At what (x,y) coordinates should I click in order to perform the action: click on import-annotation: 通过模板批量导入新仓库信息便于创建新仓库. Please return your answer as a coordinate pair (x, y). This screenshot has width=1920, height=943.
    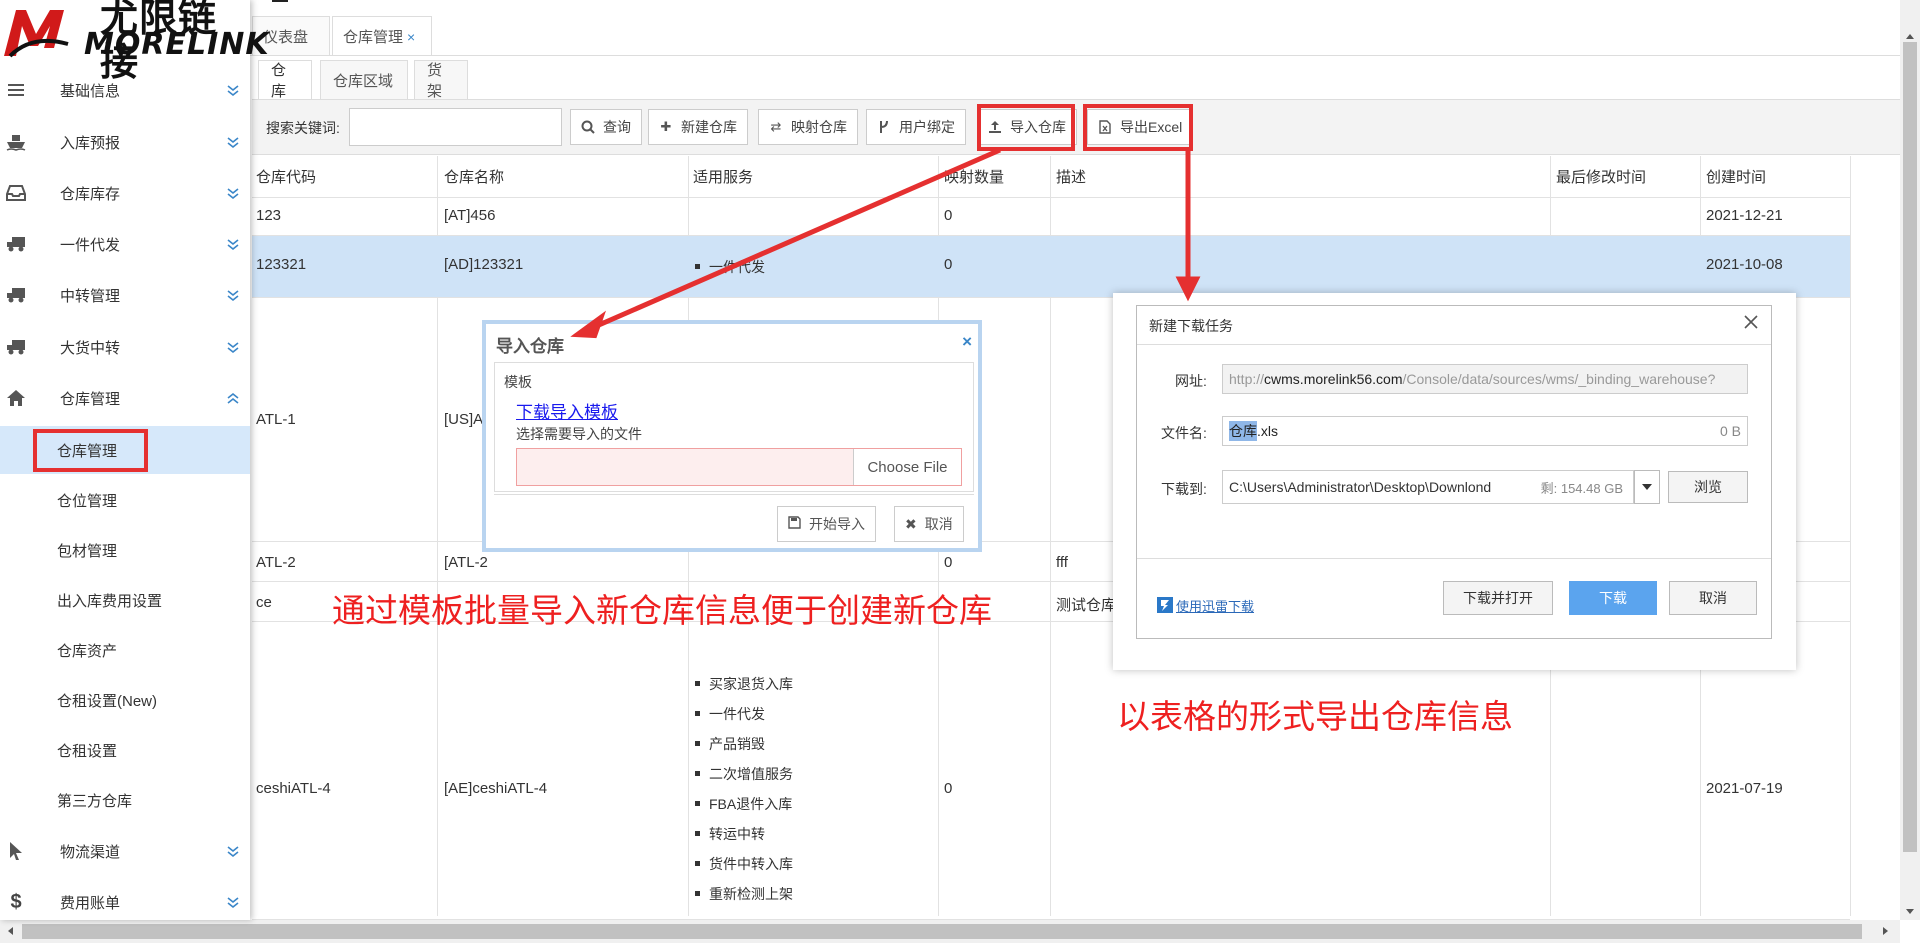
    Looking at the image, I should click on (662, 610).